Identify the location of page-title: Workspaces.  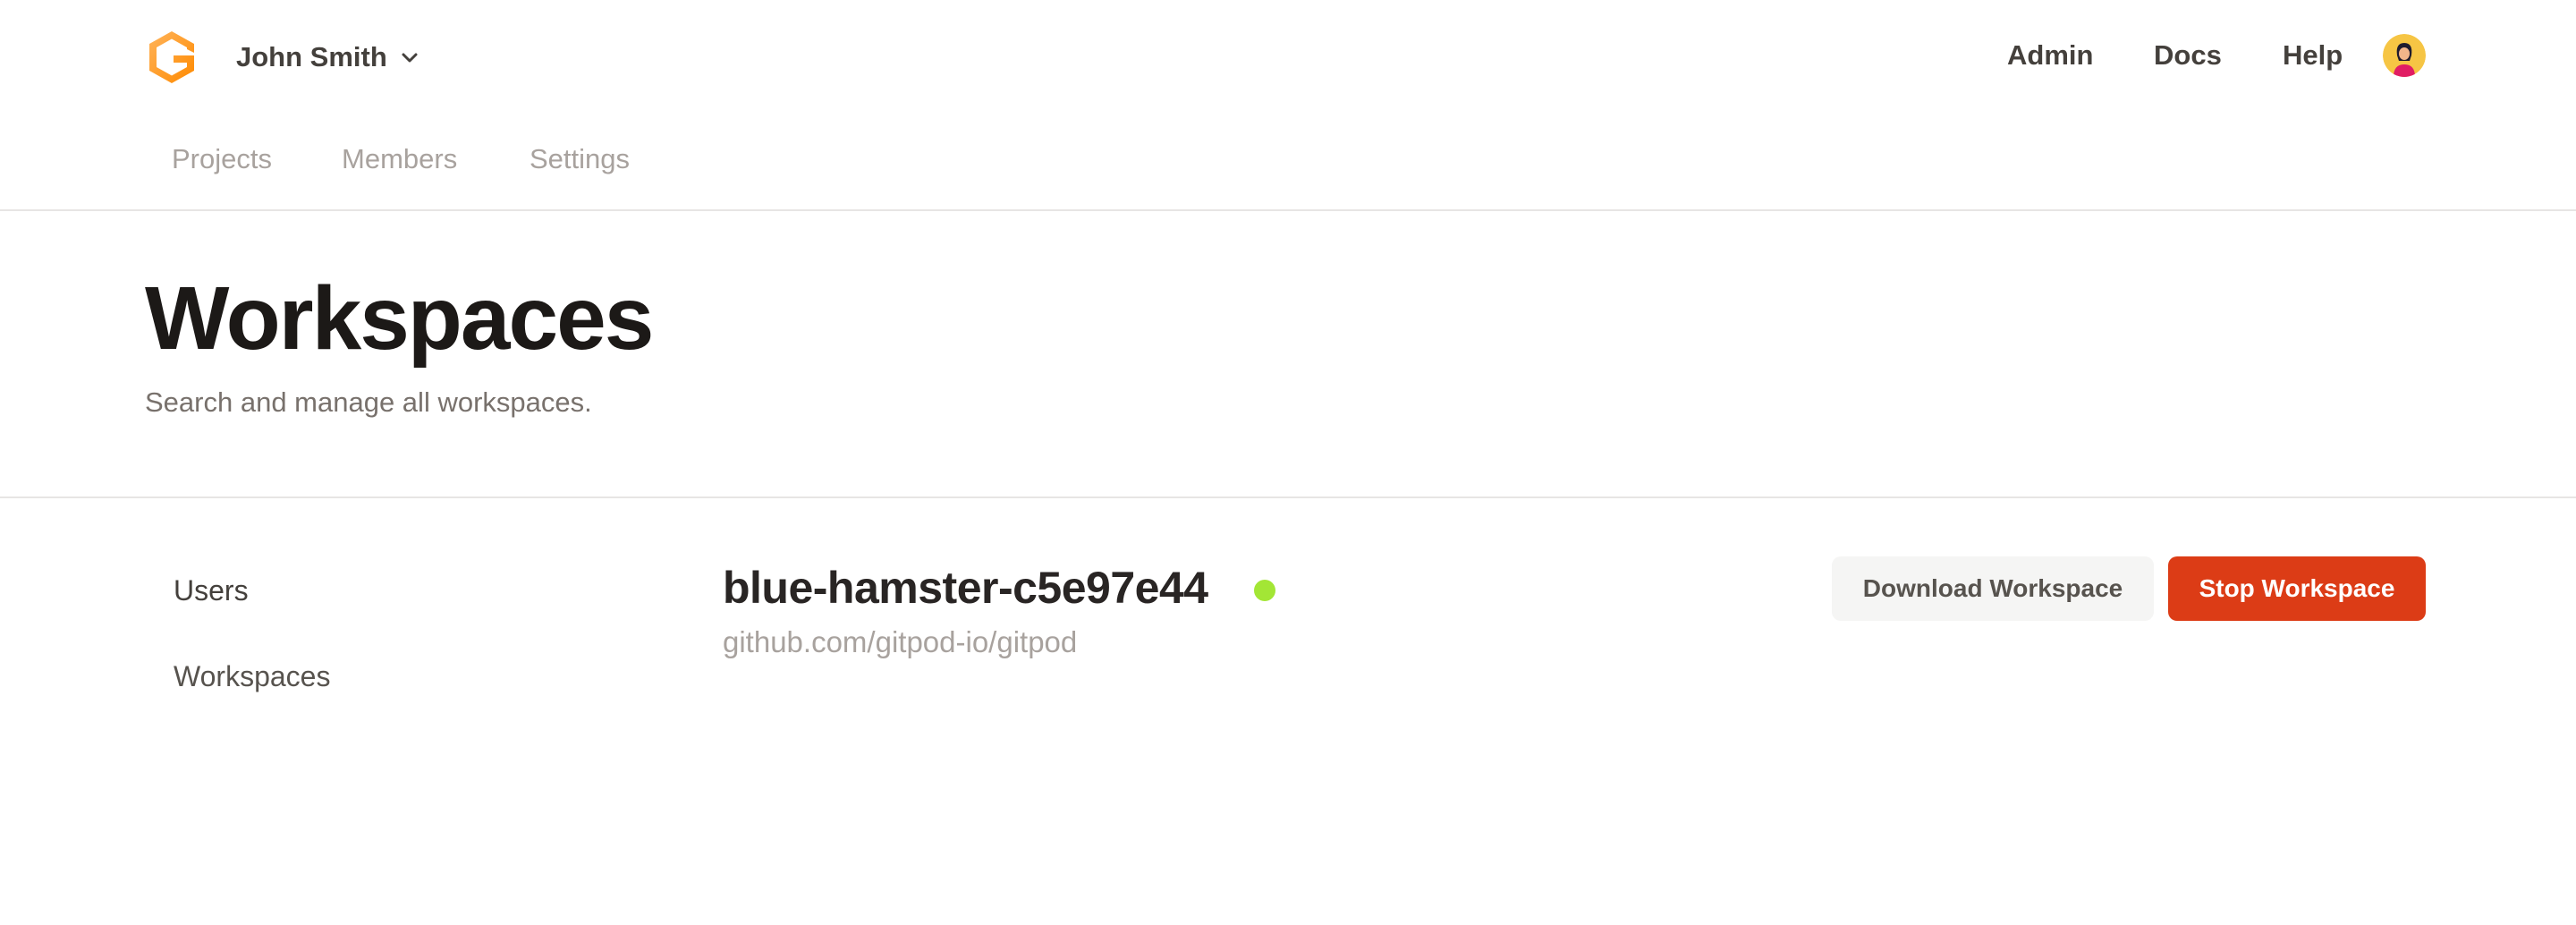
(399, 318).